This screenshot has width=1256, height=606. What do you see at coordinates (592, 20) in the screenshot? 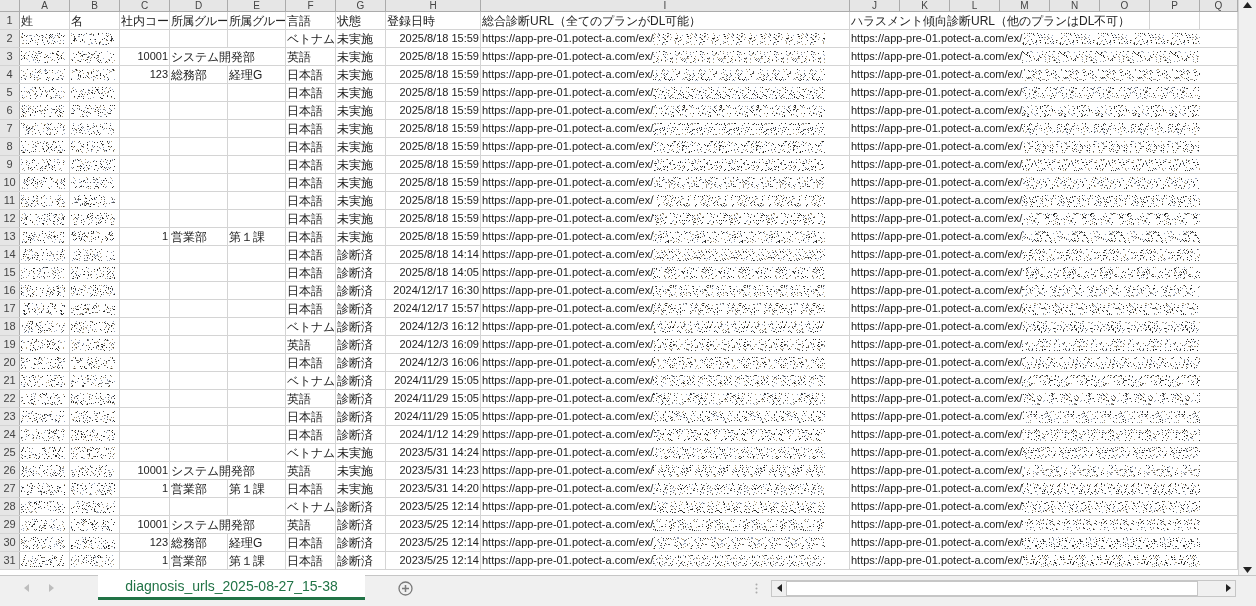
I see `table-cell: 総合診断URL（全てのプランがDL可能）` at bounding box center [592, 20].